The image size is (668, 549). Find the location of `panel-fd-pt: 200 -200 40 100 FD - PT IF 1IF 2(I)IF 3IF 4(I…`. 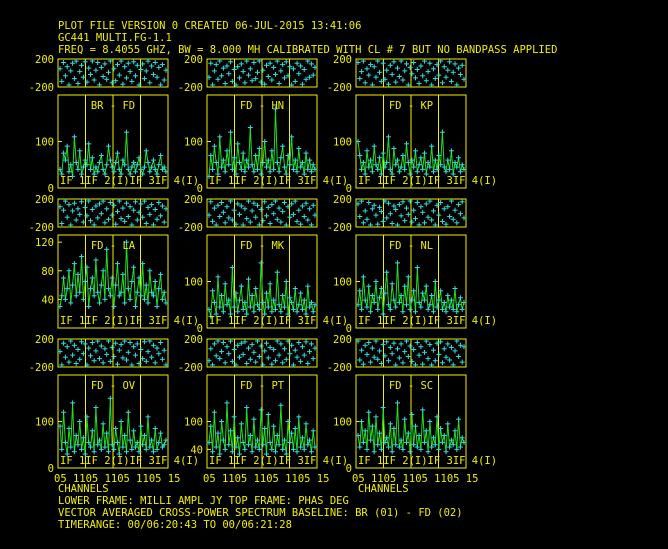

panel-fd-pt: 200 -200 40 100 FD - PT IF 1IF 2(I)IF 3IF 4(I… is located at coordinates (263, 409).